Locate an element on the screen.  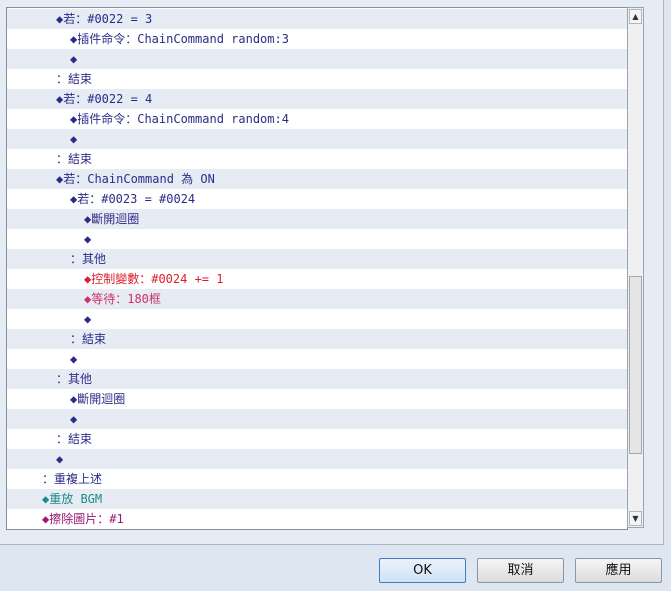
command-text: ◆插件命令：ChainCommand random:4 is located at coordinates (179, 119).